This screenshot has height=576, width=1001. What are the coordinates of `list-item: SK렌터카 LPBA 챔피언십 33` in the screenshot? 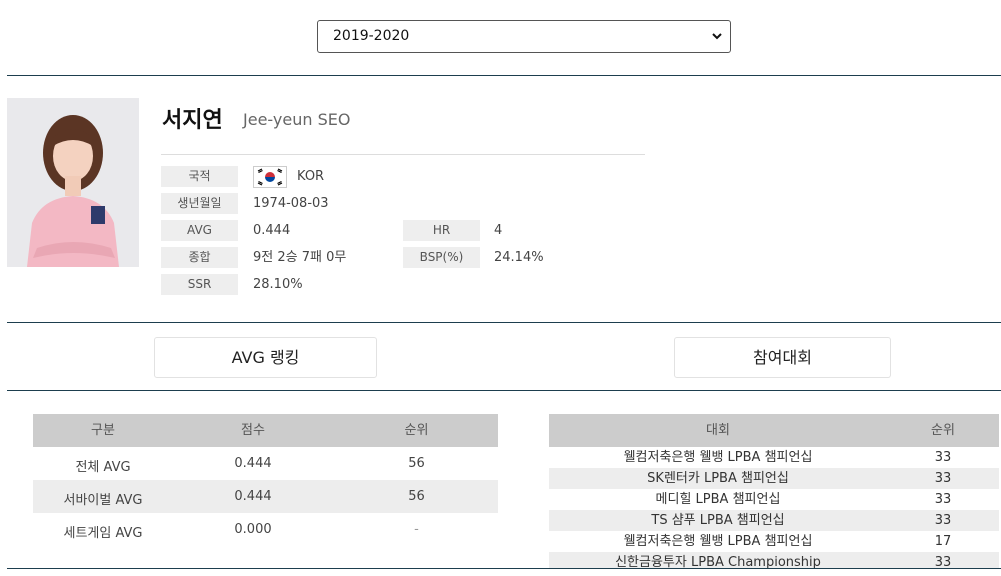 It's located at (774, 478).